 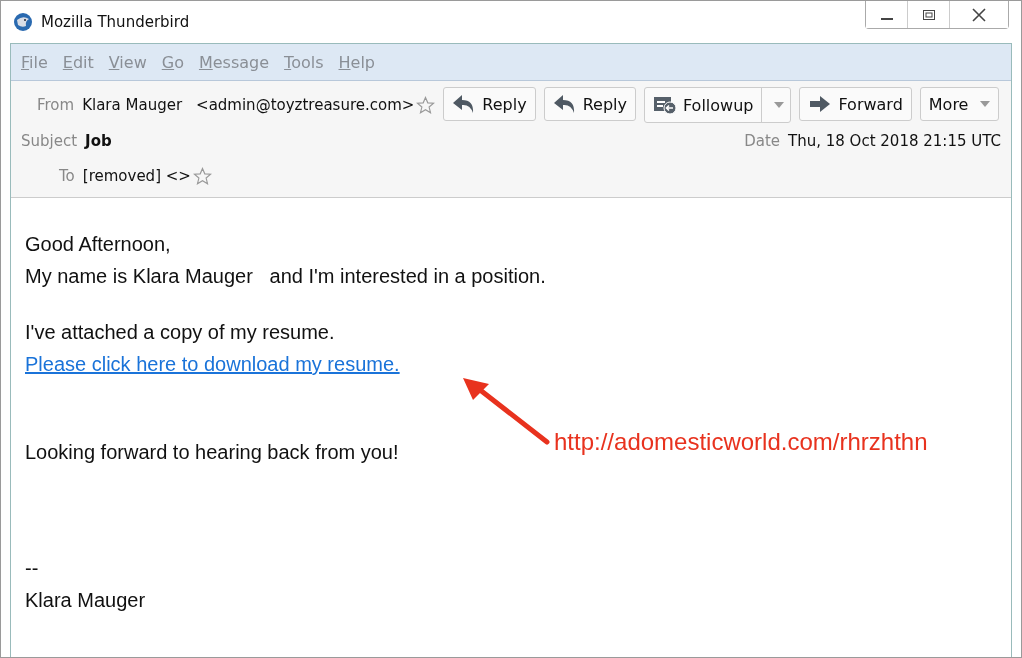 What do you see at coordinates (49, 141) in the screenshot?
I see `subject-label: Subject` at bounding box center [49, 141].